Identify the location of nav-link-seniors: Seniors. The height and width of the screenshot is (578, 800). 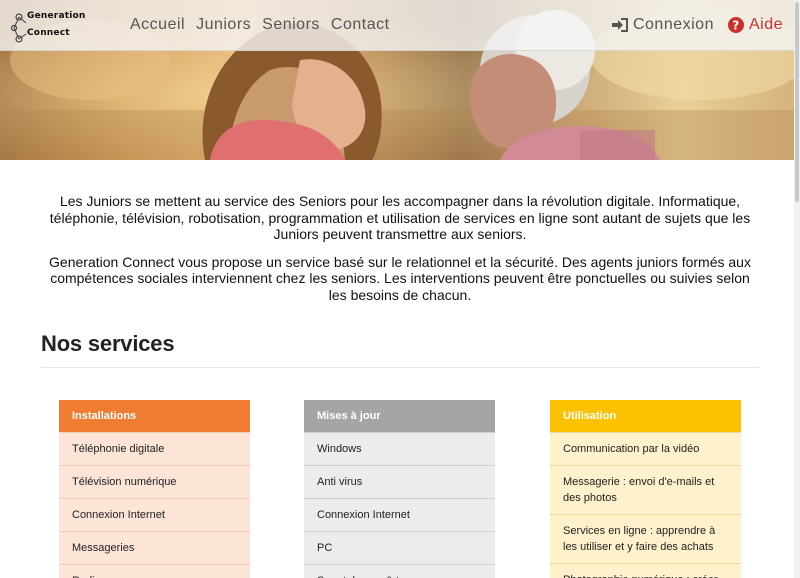
(291, 25).